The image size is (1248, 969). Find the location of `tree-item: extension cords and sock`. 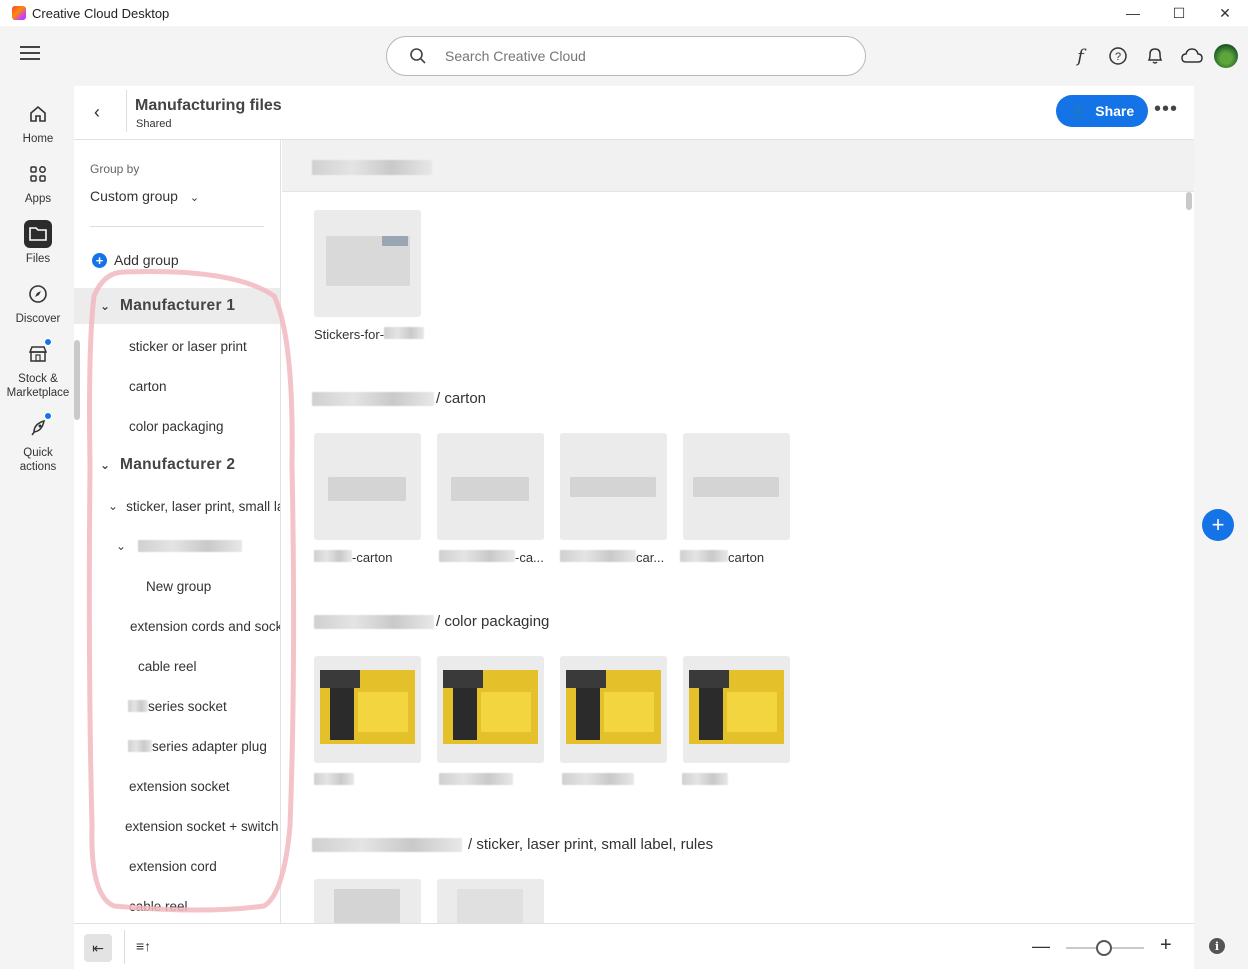

tree-item: extension cords and sock is located at coordinates (177, 626).